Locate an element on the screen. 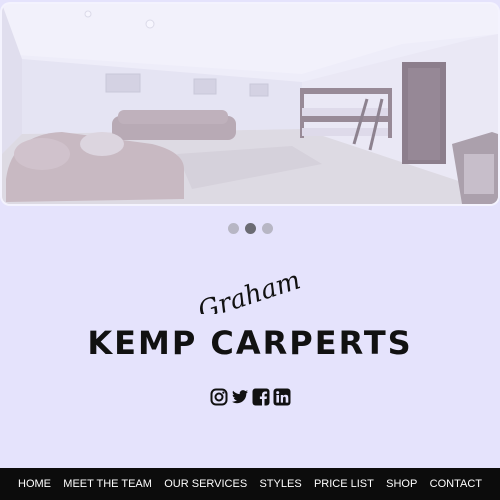 This screenshot has height=500, width=500. brand-script-text: Graham is located at coordinates (249, 289).